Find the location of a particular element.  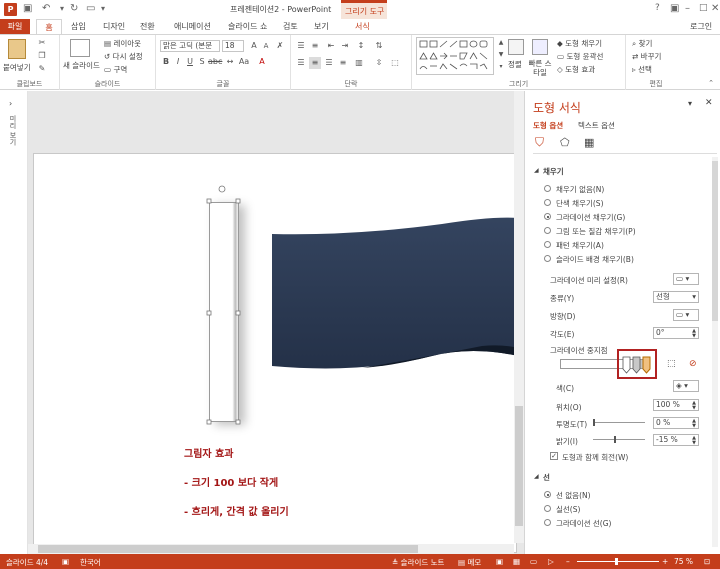

size-properties-icon: ▦ is located at coordinates (589, 142).